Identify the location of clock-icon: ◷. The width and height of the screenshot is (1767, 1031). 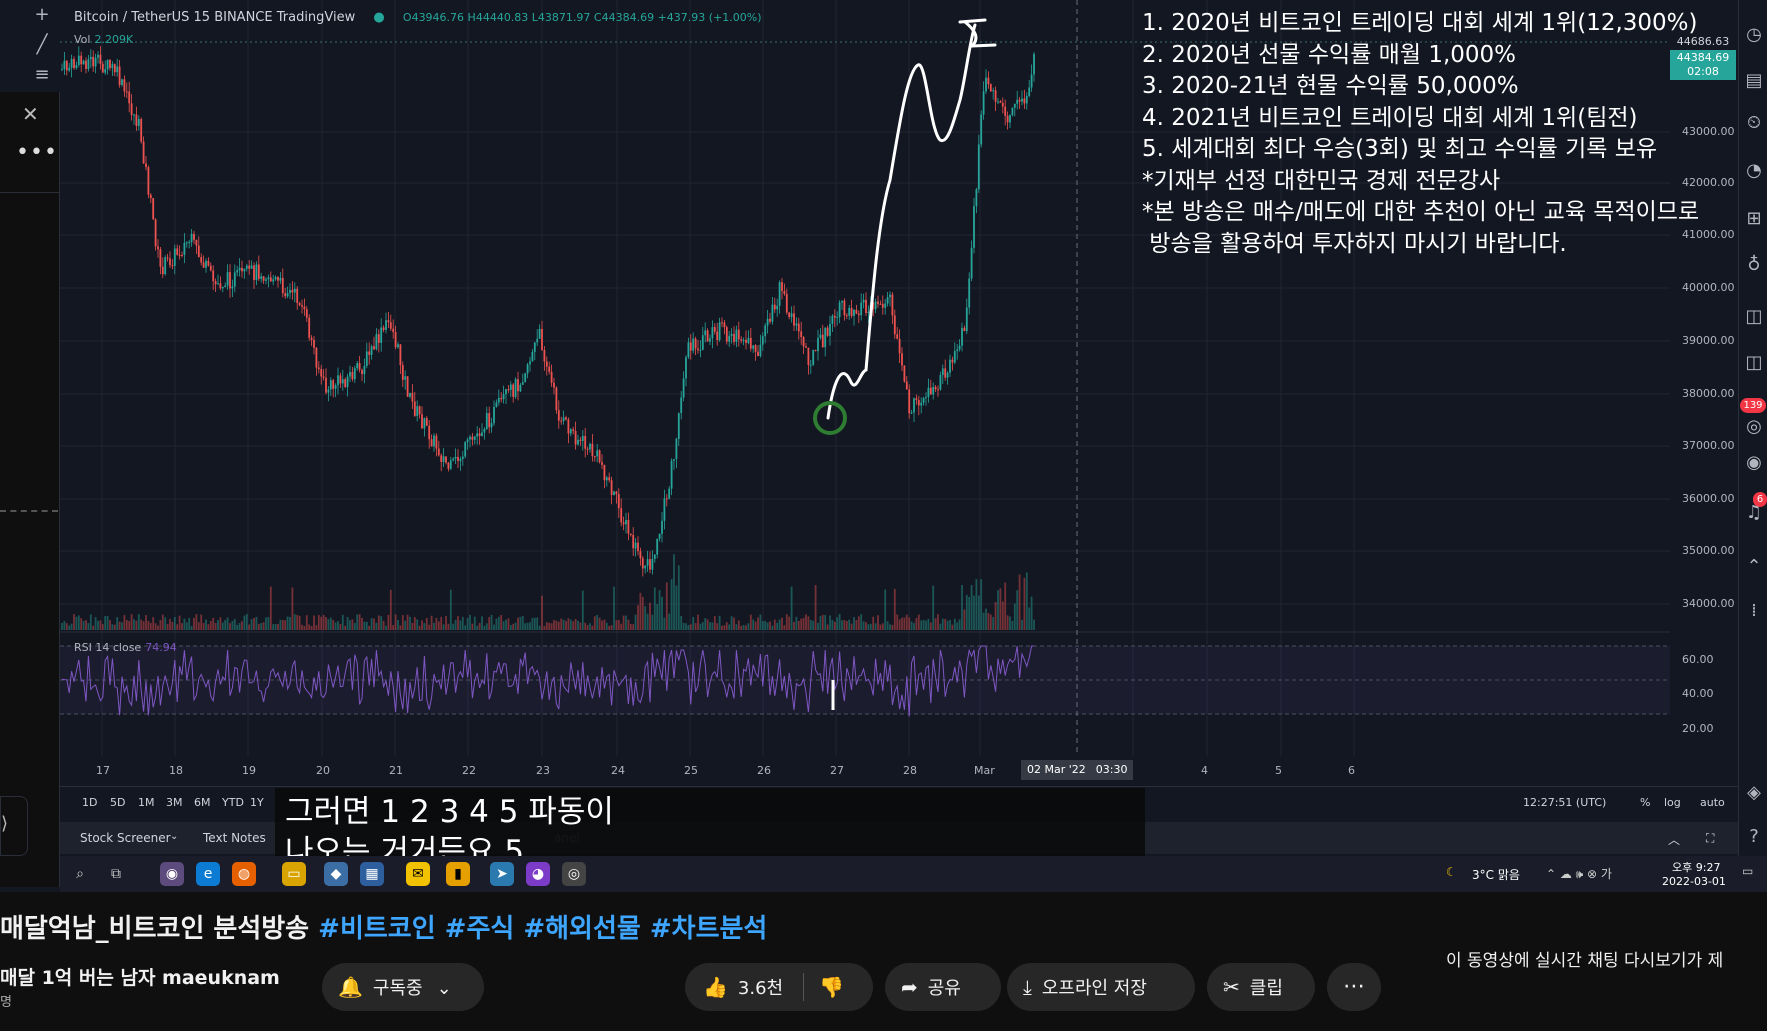
(1754, 34).